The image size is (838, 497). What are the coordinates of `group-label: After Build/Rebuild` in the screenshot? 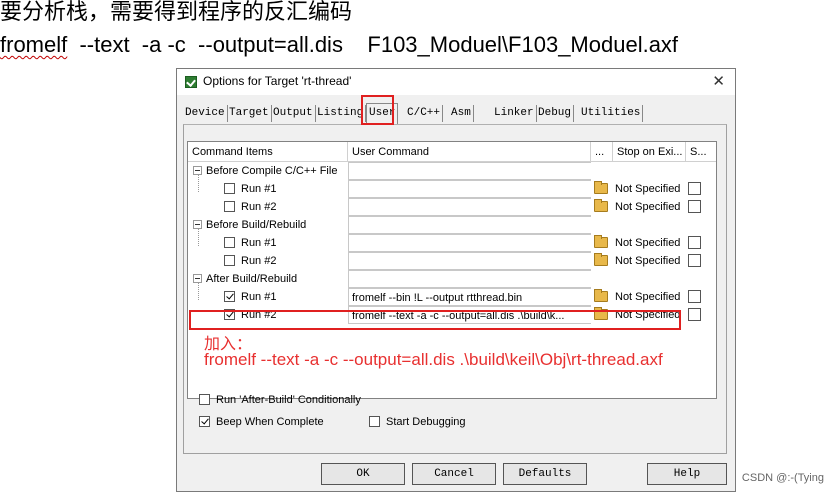 It's located at (252, 279).